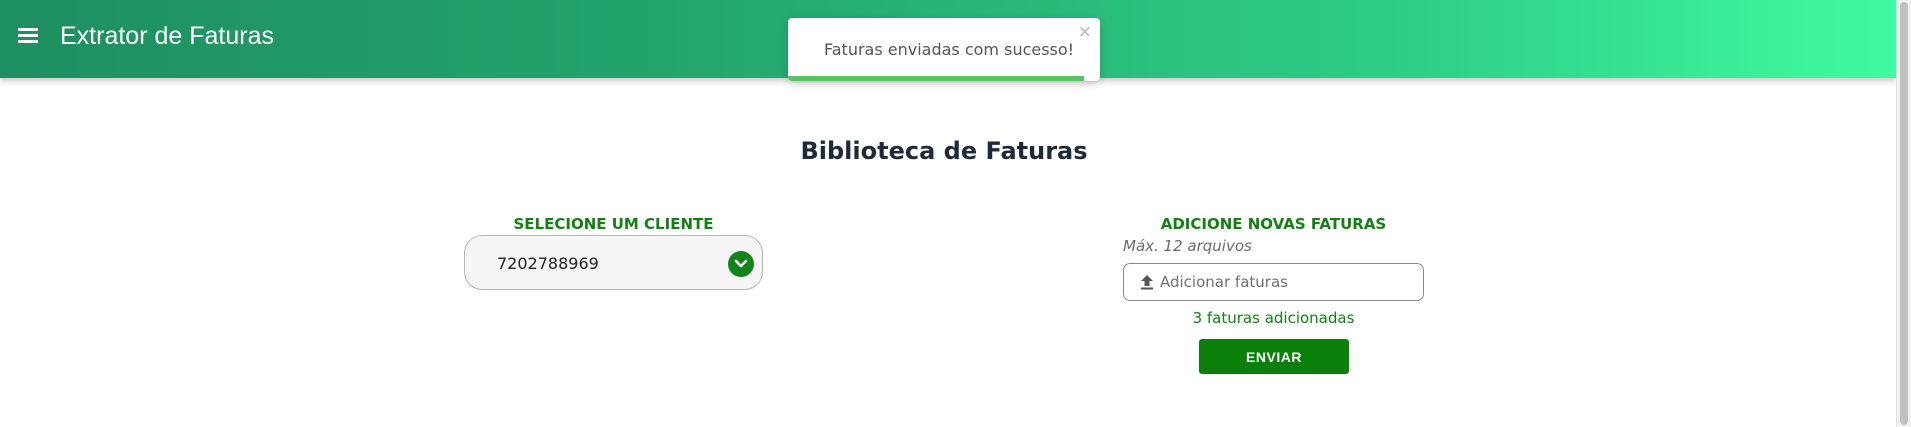 This screenshot has width=1911, height=427. Describe the element at coordinates (949, 49) in the screenshot. I see `toast-message: Faturas enviadas com sucesso!` at that location.